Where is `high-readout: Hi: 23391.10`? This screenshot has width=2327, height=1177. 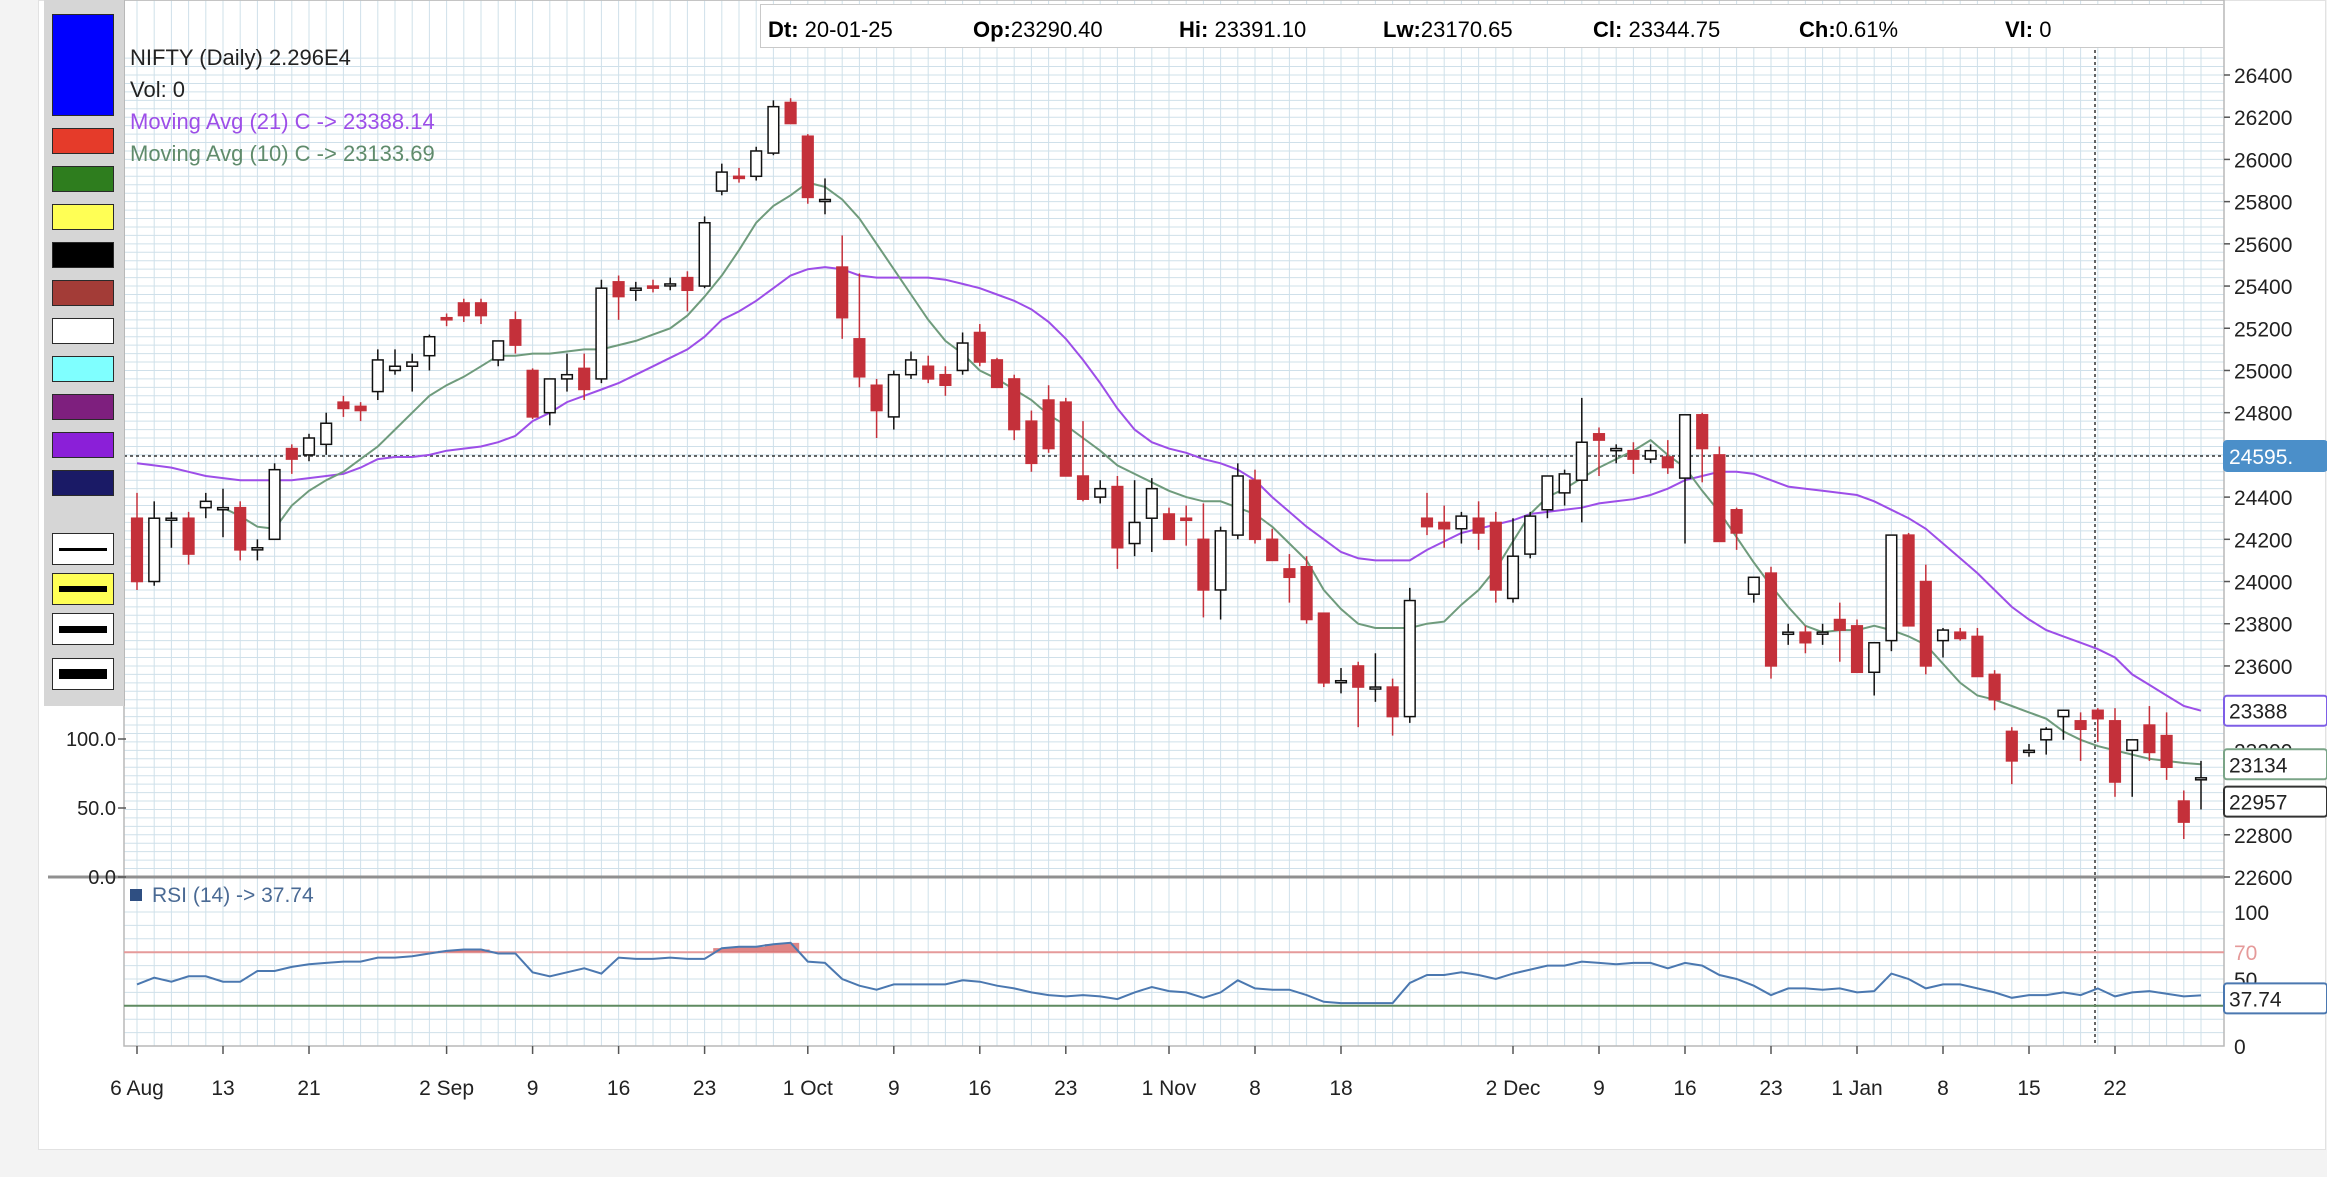 high-readout: Hi: 23391.10 is located at coordinates (1243, 29).